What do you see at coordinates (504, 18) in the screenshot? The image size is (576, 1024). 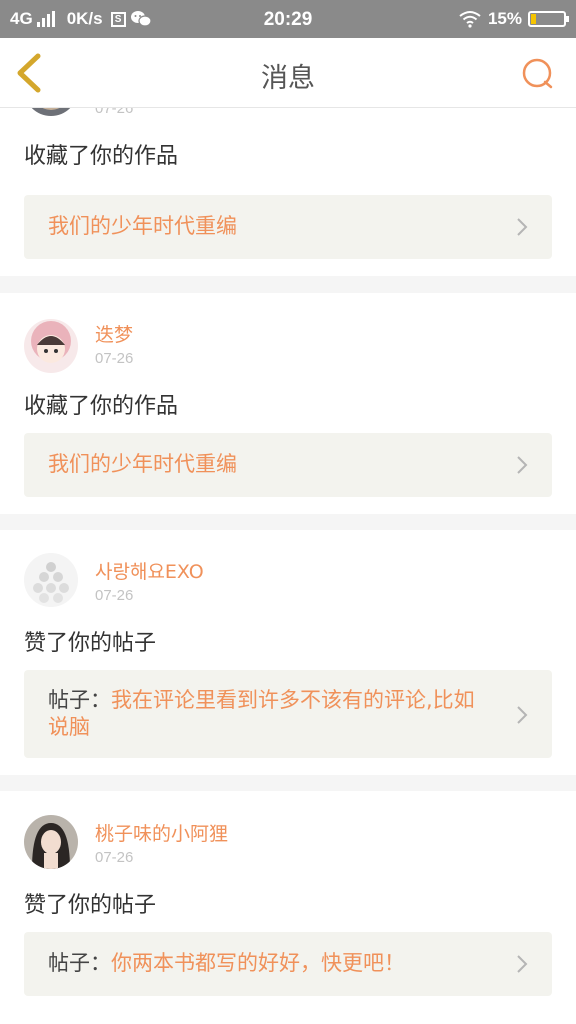 I see `battery-percent: 15%` at bounding box center [504, 18].